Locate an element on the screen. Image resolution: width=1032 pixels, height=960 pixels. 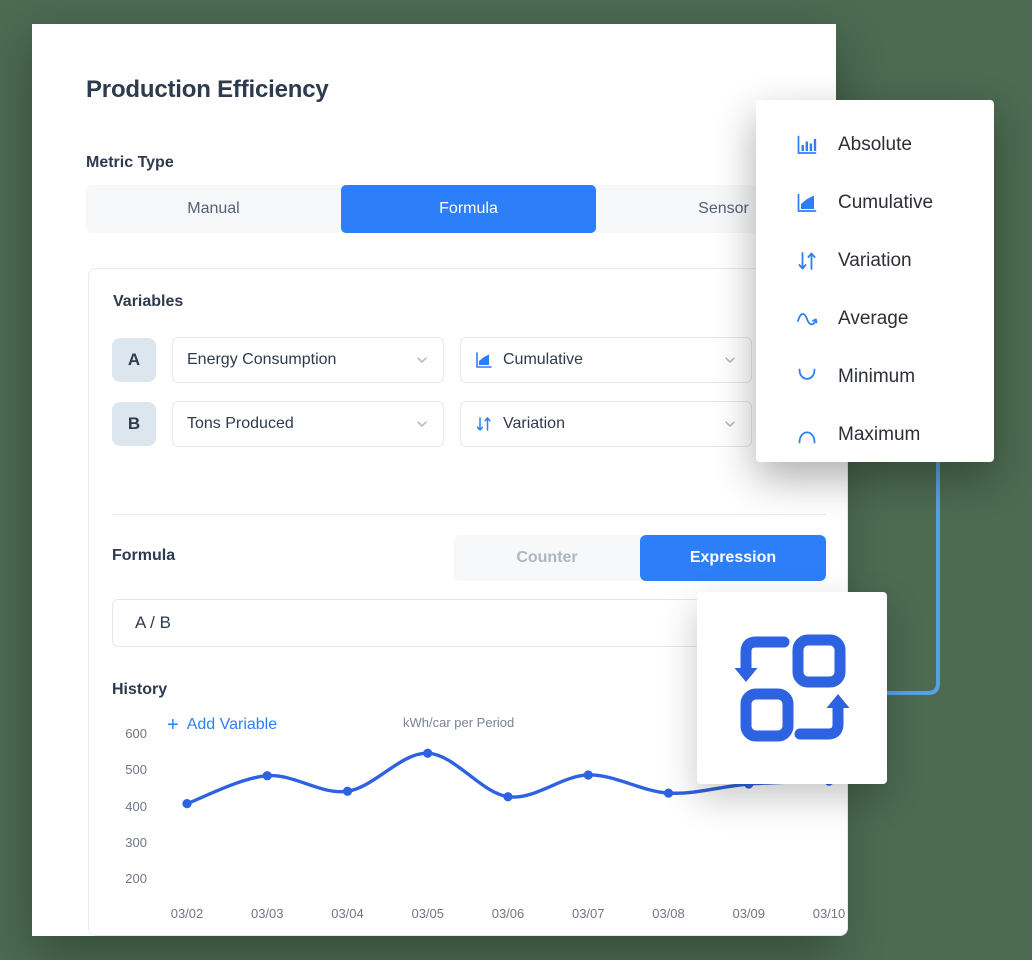
dropdown-label-absolute: Absolute is located at coordinates (875, 144).